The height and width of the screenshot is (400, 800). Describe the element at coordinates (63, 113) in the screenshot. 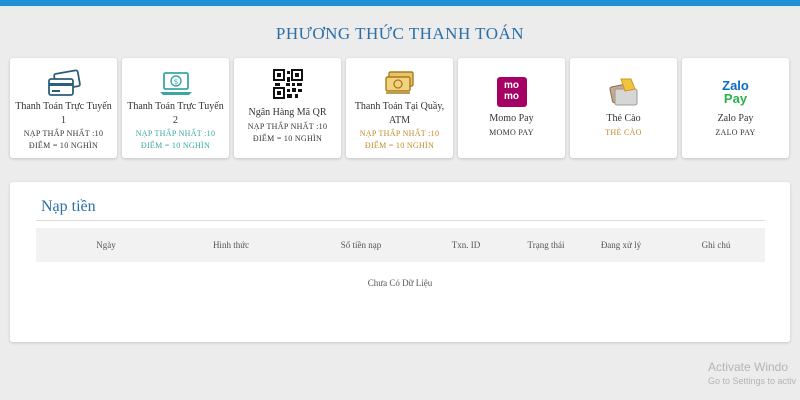

I see `payment-card-name: Thanh Toán Trực Tuyến 1` at that location.